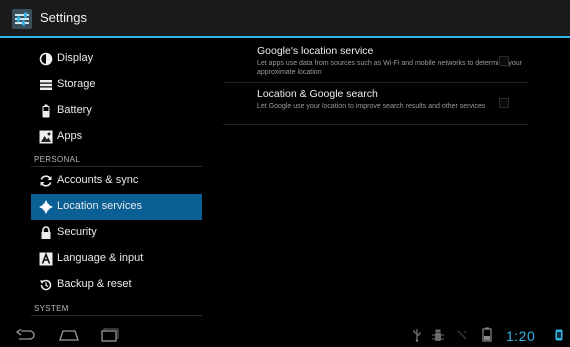  Describe the element at coordinates (559, 335) in the screenshot. I see `notification-icon` at that location.